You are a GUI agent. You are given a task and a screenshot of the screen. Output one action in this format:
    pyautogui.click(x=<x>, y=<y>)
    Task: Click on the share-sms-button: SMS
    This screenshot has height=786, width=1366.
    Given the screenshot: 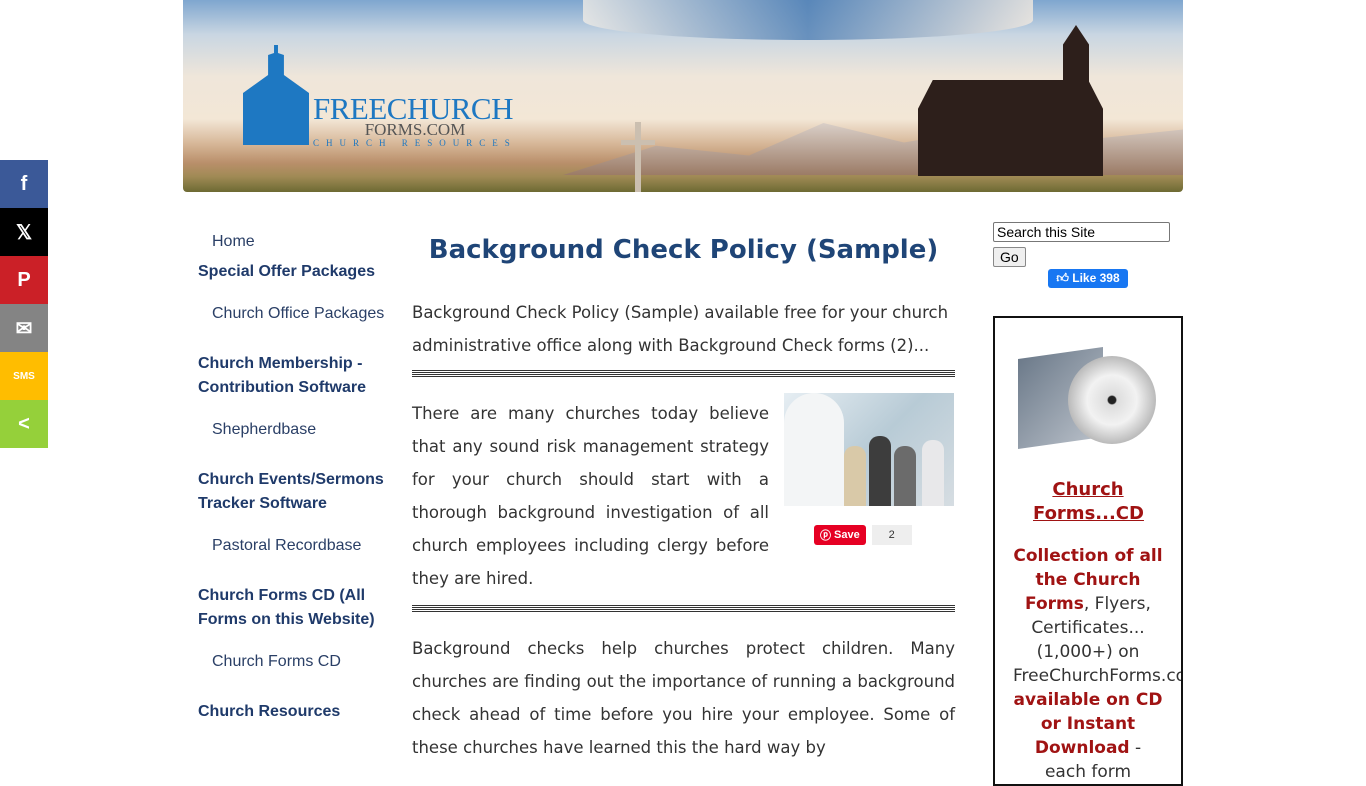 What is the action you would take?
    pyautogui.click(x=24, y=376)
    